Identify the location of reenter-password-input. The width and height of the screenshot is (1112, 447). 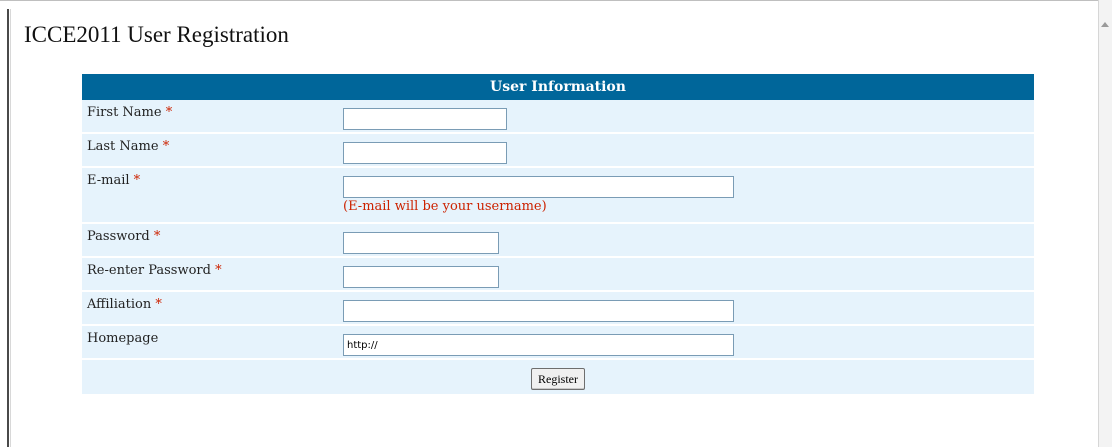
(421, 277).